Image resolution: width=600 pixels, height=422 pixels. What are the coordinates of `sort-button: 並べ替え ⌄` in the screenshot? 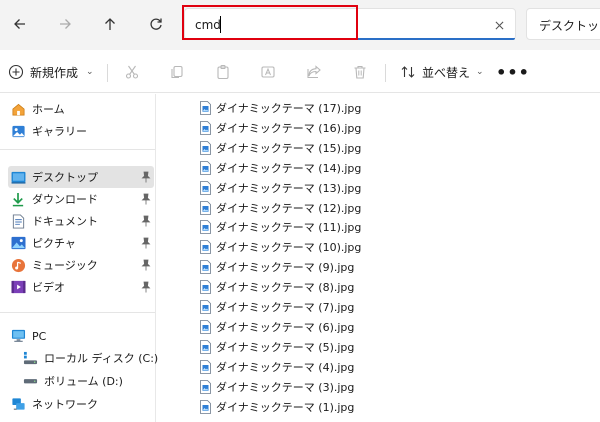 It's located at (442, 72).